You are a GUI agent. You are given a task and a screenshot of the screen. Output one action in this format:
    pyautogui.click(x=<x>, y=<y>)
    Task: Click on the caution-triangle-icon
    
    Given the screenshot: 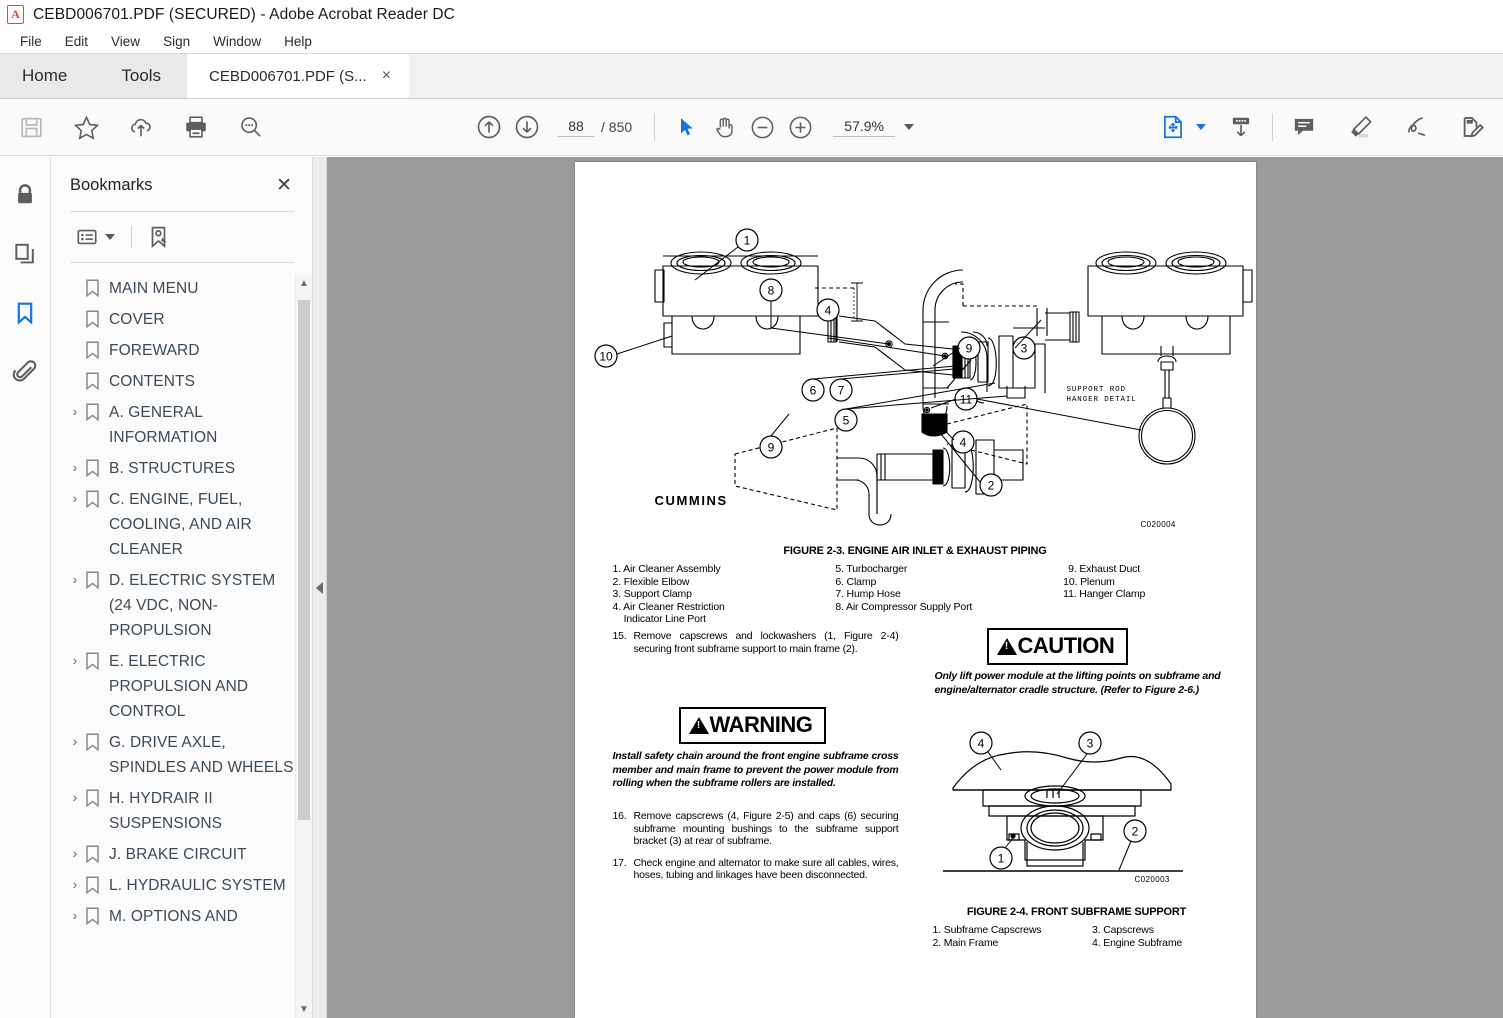 What is the action you would take?
    pyautogui.click(x=1006, y=646)
    